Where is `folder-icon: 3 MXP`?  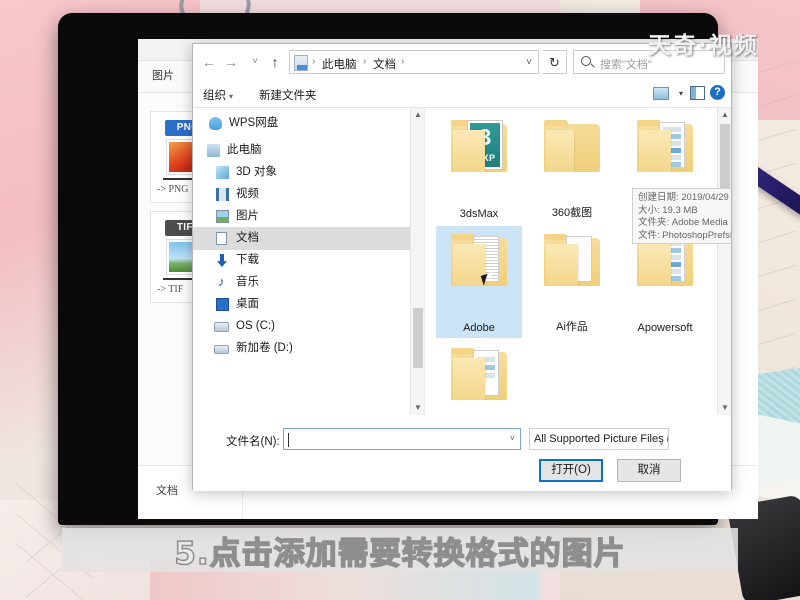 folder-icon: 3 MXP is located at coordinates (479, 146).